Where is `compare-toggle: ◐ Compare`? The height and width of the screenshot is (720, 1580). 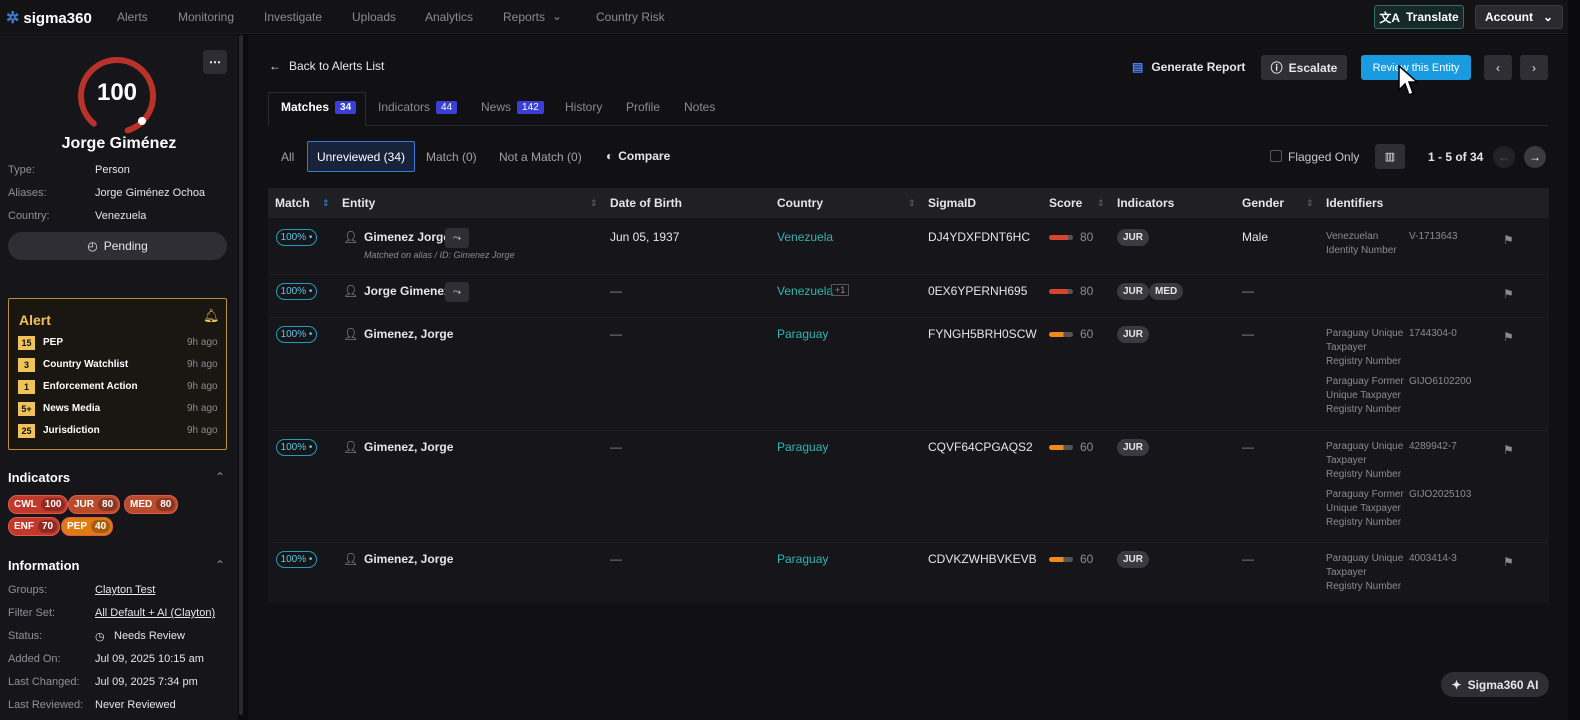 compare-toggle: ◐ Compare is located at coordinates (638, 156).